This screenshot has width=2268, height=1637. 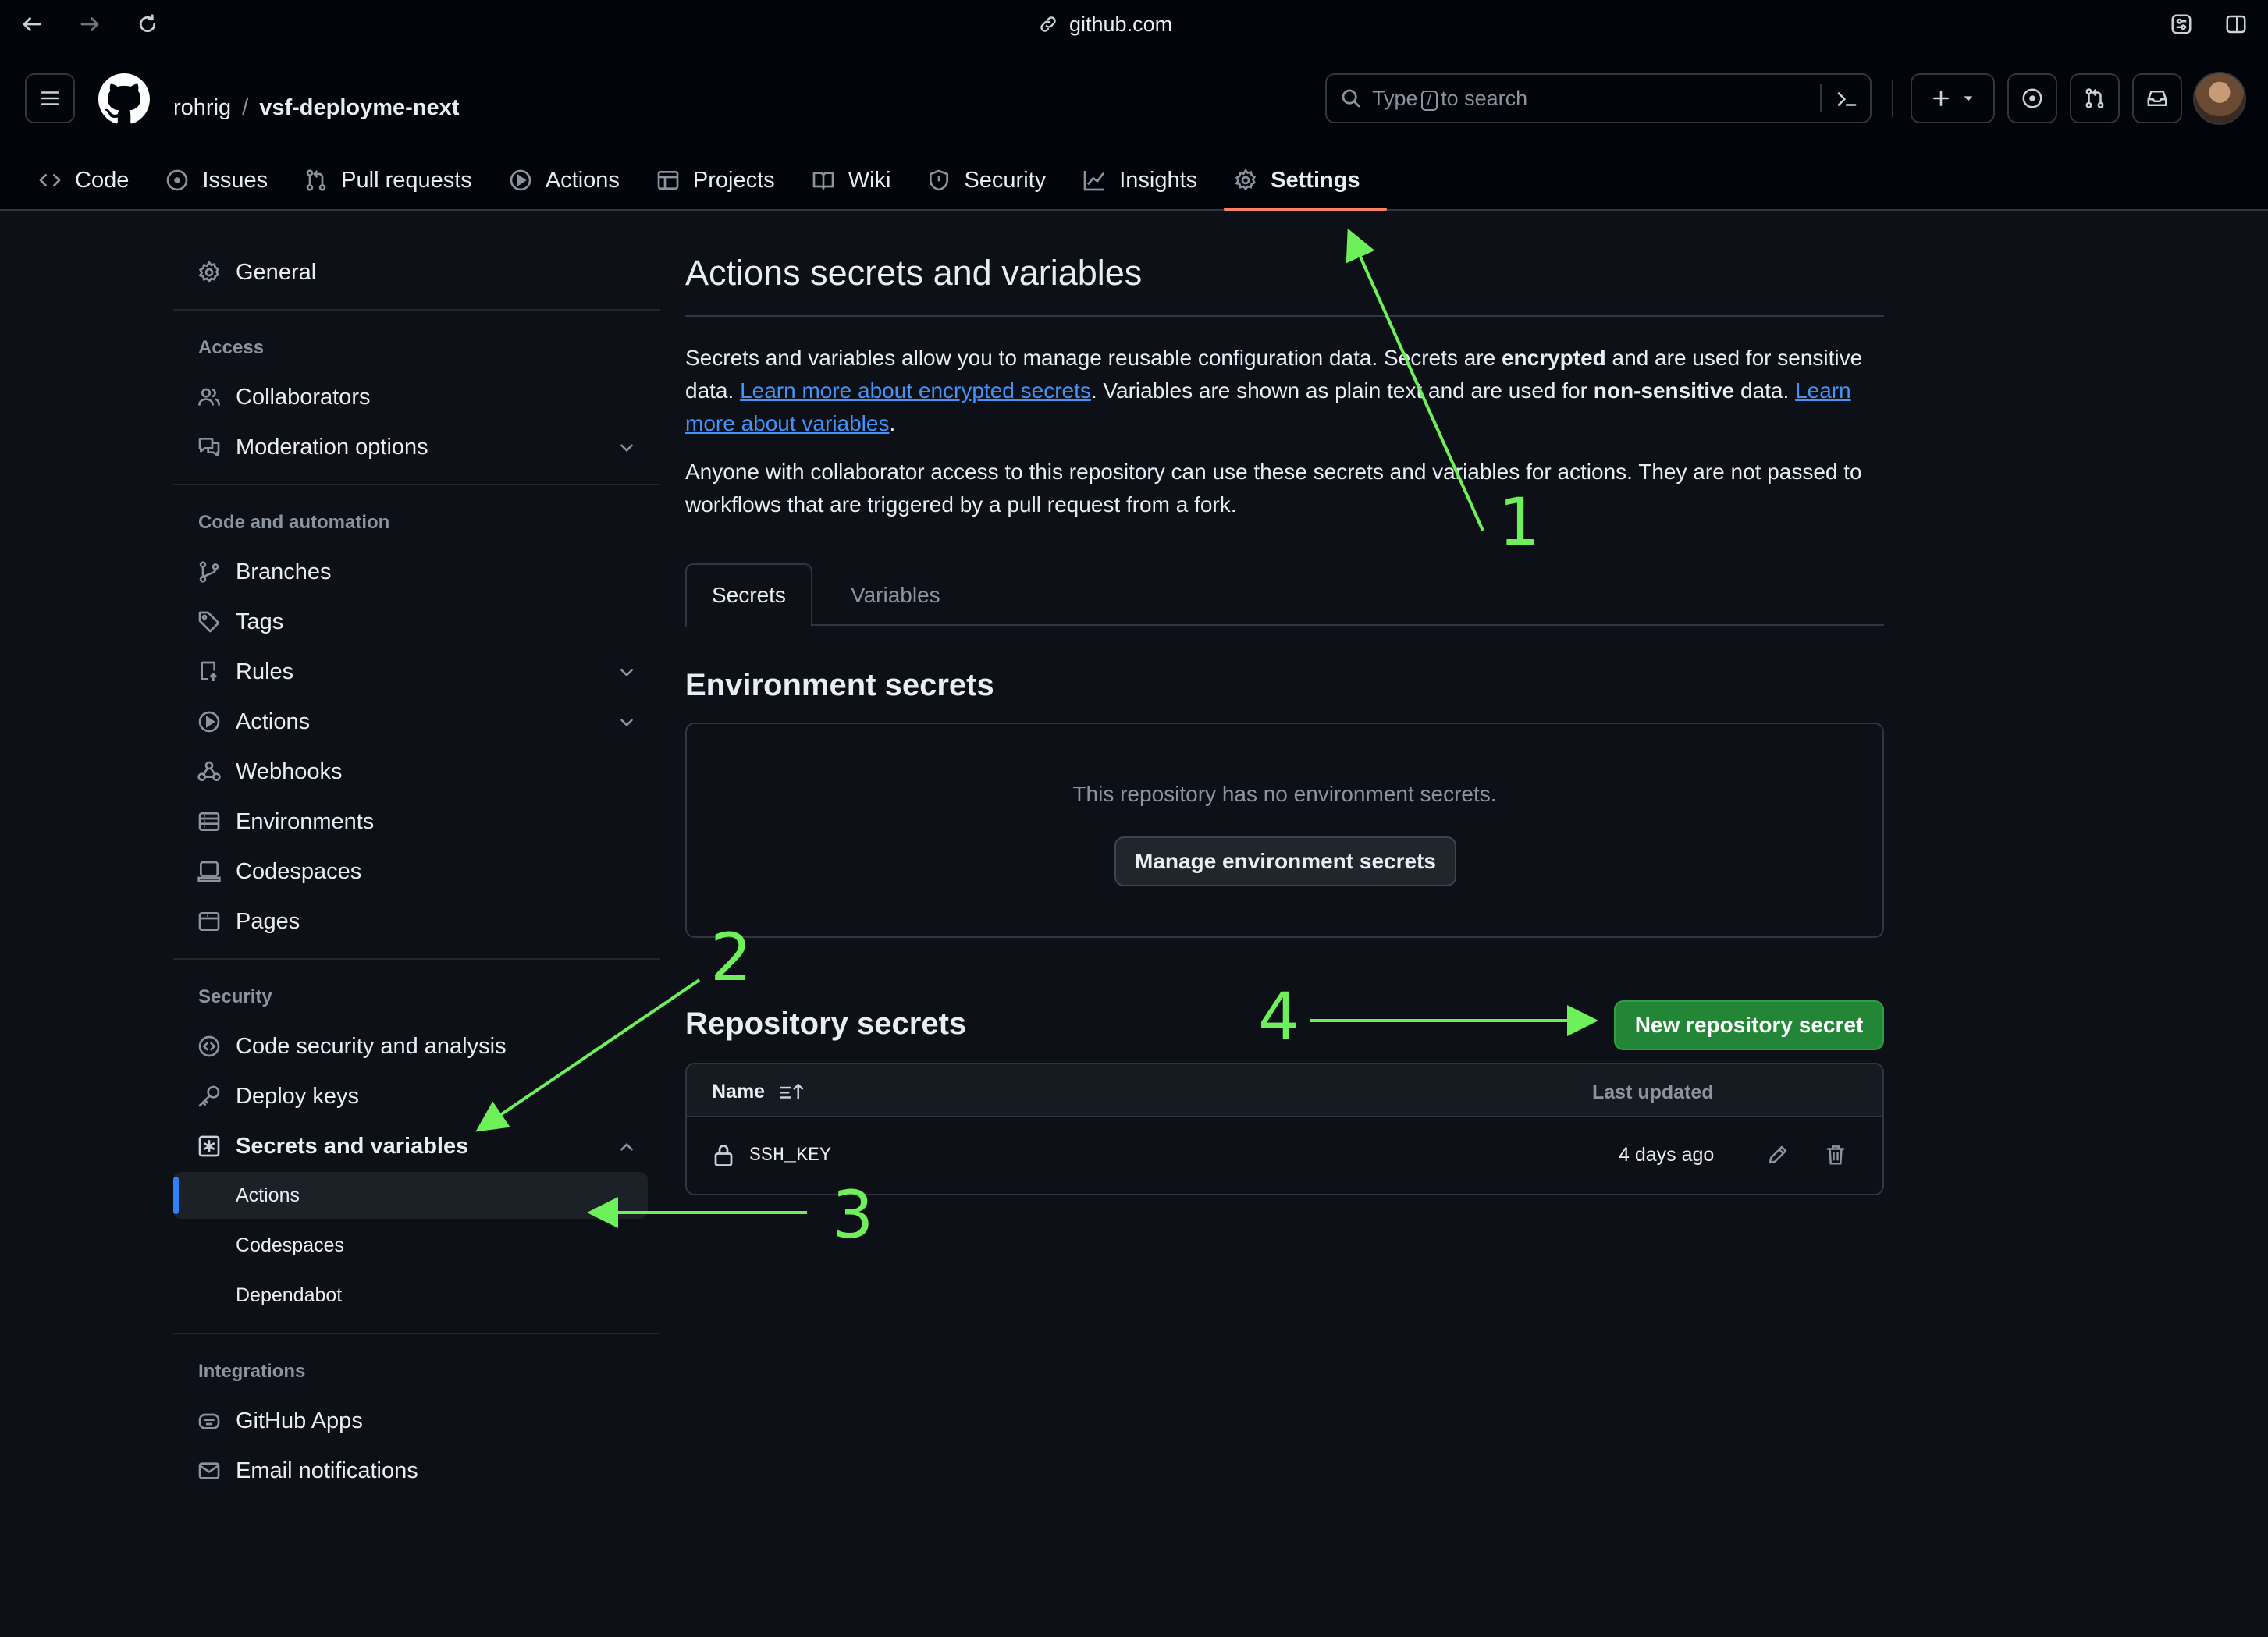 I want to click on annotation-number-1: 1, so click(x=1519, y=522).